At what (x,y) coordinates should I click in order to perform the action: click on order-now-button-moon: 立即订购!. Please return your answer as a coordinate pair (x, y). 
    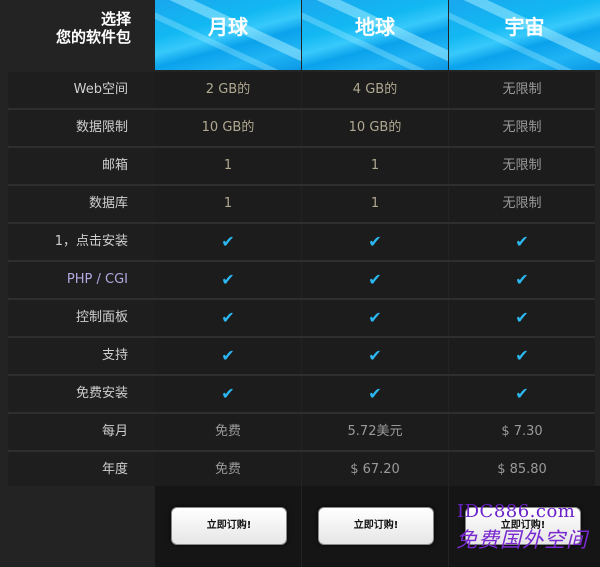
    Looking at the image, I should click on (229, 526).